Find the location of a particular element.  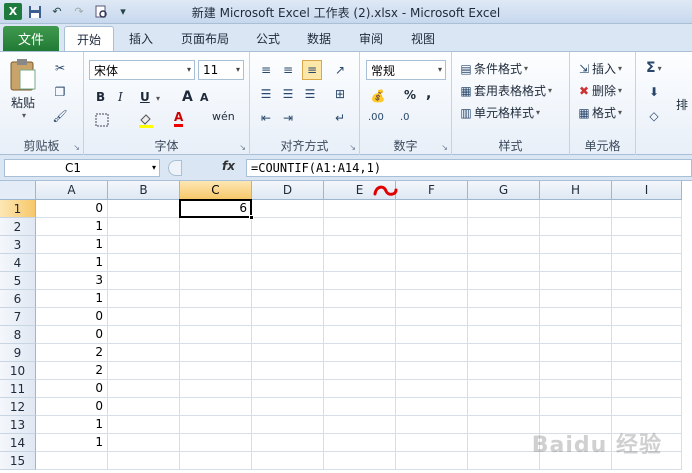

fill-handle is located at coordinates (251, 217).